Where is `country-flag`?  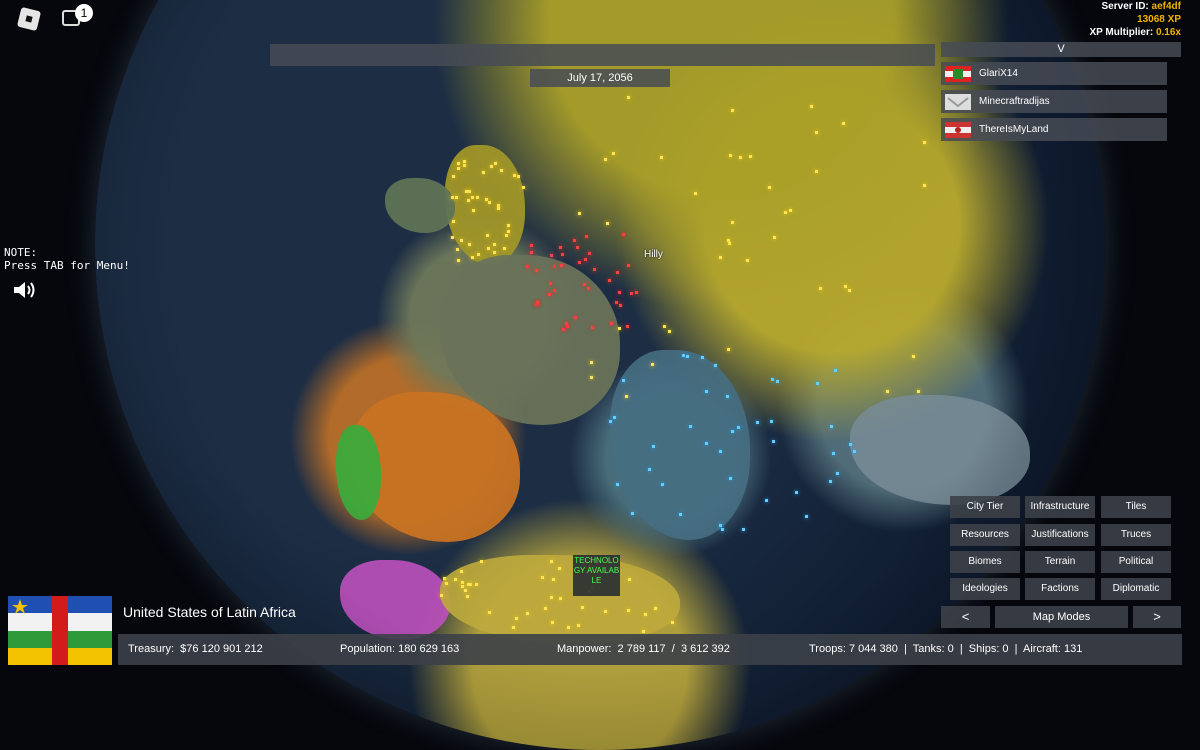
country-flag is located at coordinates (60, 630).